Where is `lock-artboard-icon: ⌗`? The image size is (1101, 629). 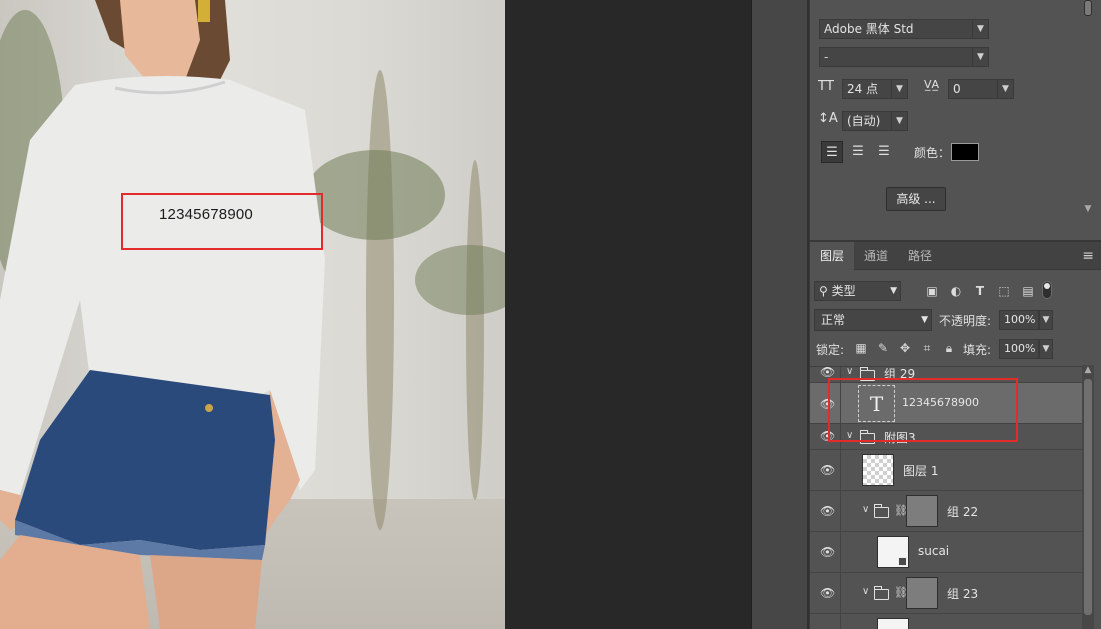 lock-artboard-icon: ⌗ is located at coordinates (927, 348).